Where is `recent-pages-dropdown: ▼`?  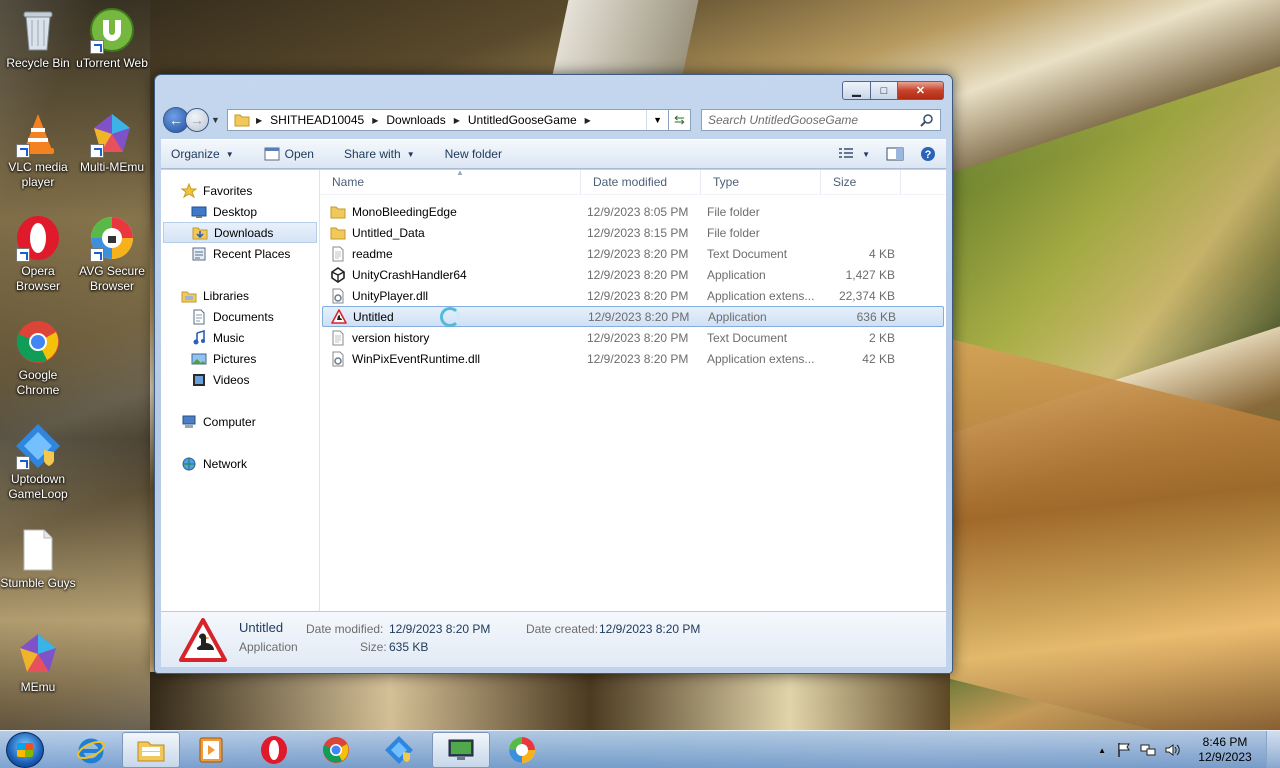 recent-pages-dropdown: ▼ is located at coordinates (217, 120).